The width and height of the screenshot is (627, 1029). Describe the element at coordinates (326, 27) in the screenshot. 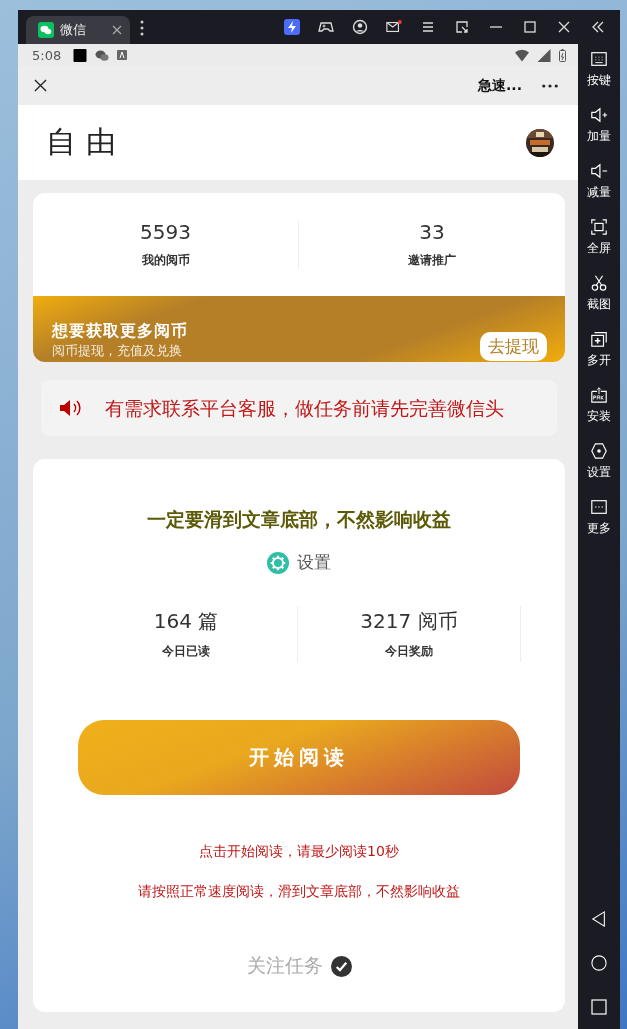

I see `gamepad-icon` at that location.